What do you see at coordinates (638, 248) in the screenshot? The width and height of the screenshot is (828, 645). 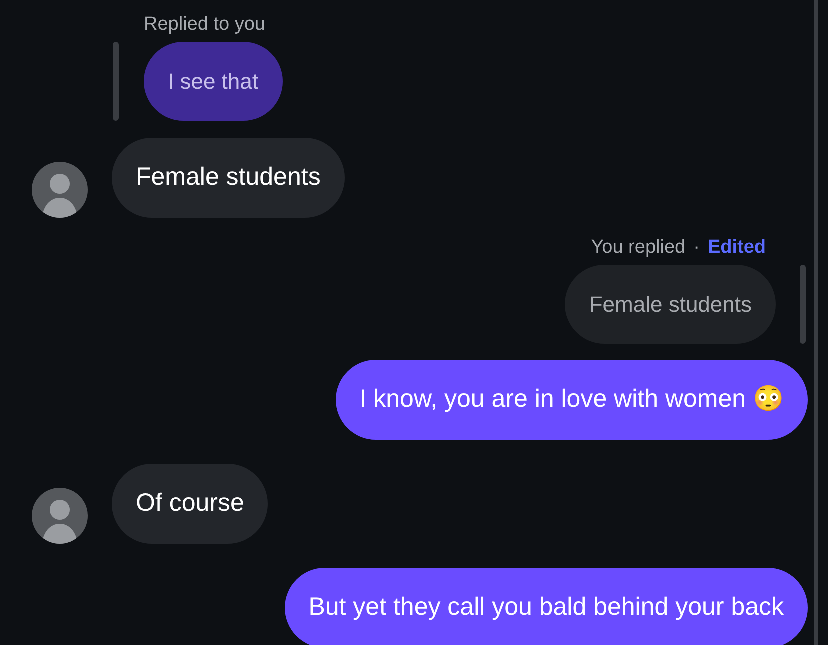 I see `reply-label: You replied` at bounding box center [638, 248].